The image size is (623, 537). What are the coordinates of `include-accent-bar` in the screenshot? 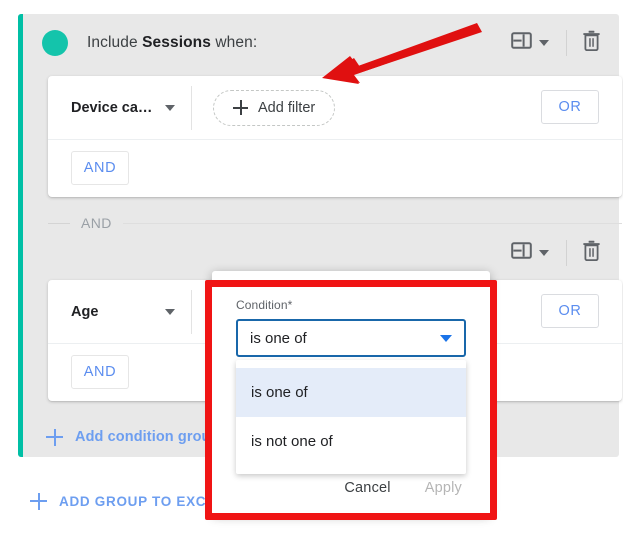 It's located at (20, 235).